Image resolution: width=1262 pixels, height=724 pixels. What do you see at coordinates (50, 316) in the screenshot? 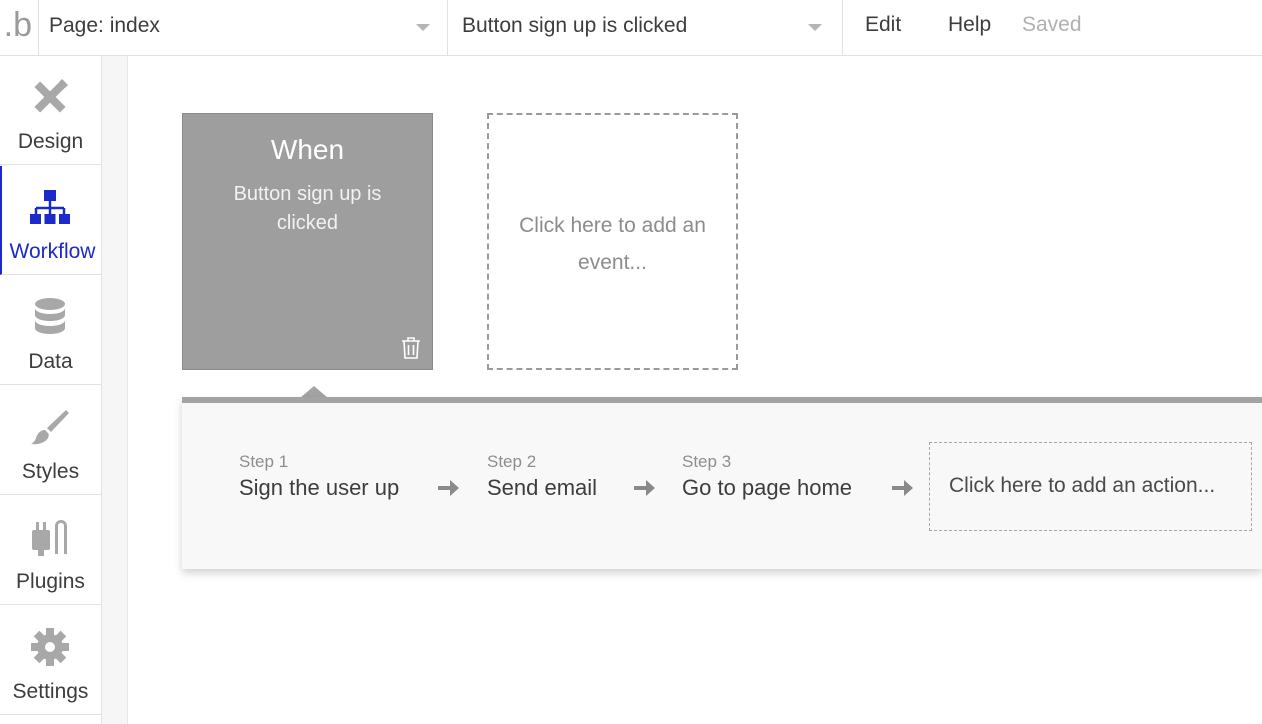
I see `database-icon` at bounding box center [50, 316].